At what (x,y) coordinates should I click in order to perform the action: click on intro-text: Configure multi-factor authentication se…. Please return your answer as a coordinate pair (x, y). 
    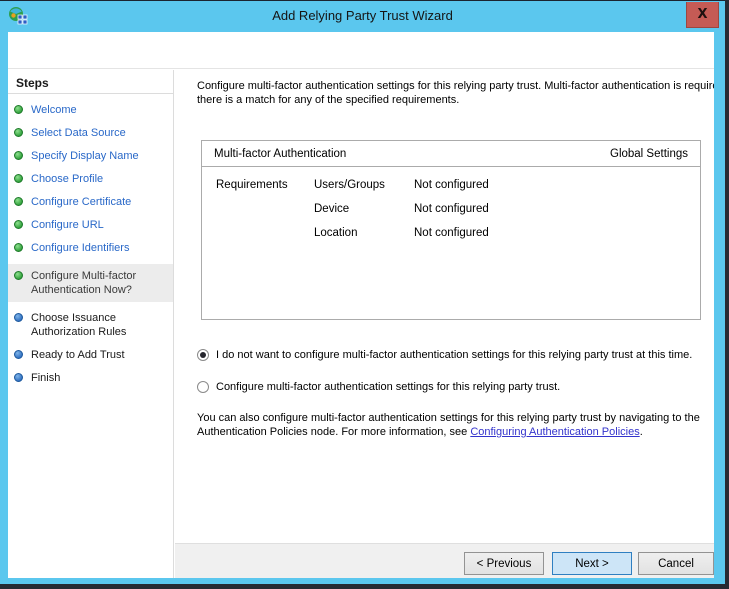
    Looking at the image, I should click on (455, 93).